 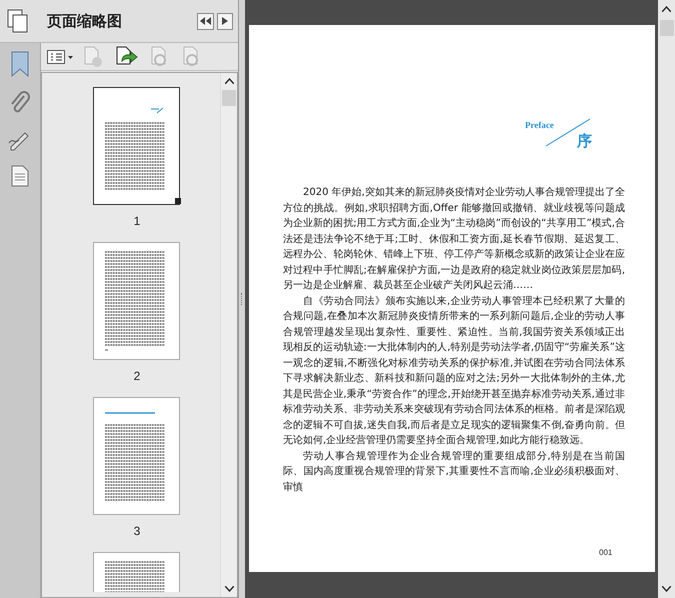 I want to click on preface-heading: 序, so click(x=584, y=141).